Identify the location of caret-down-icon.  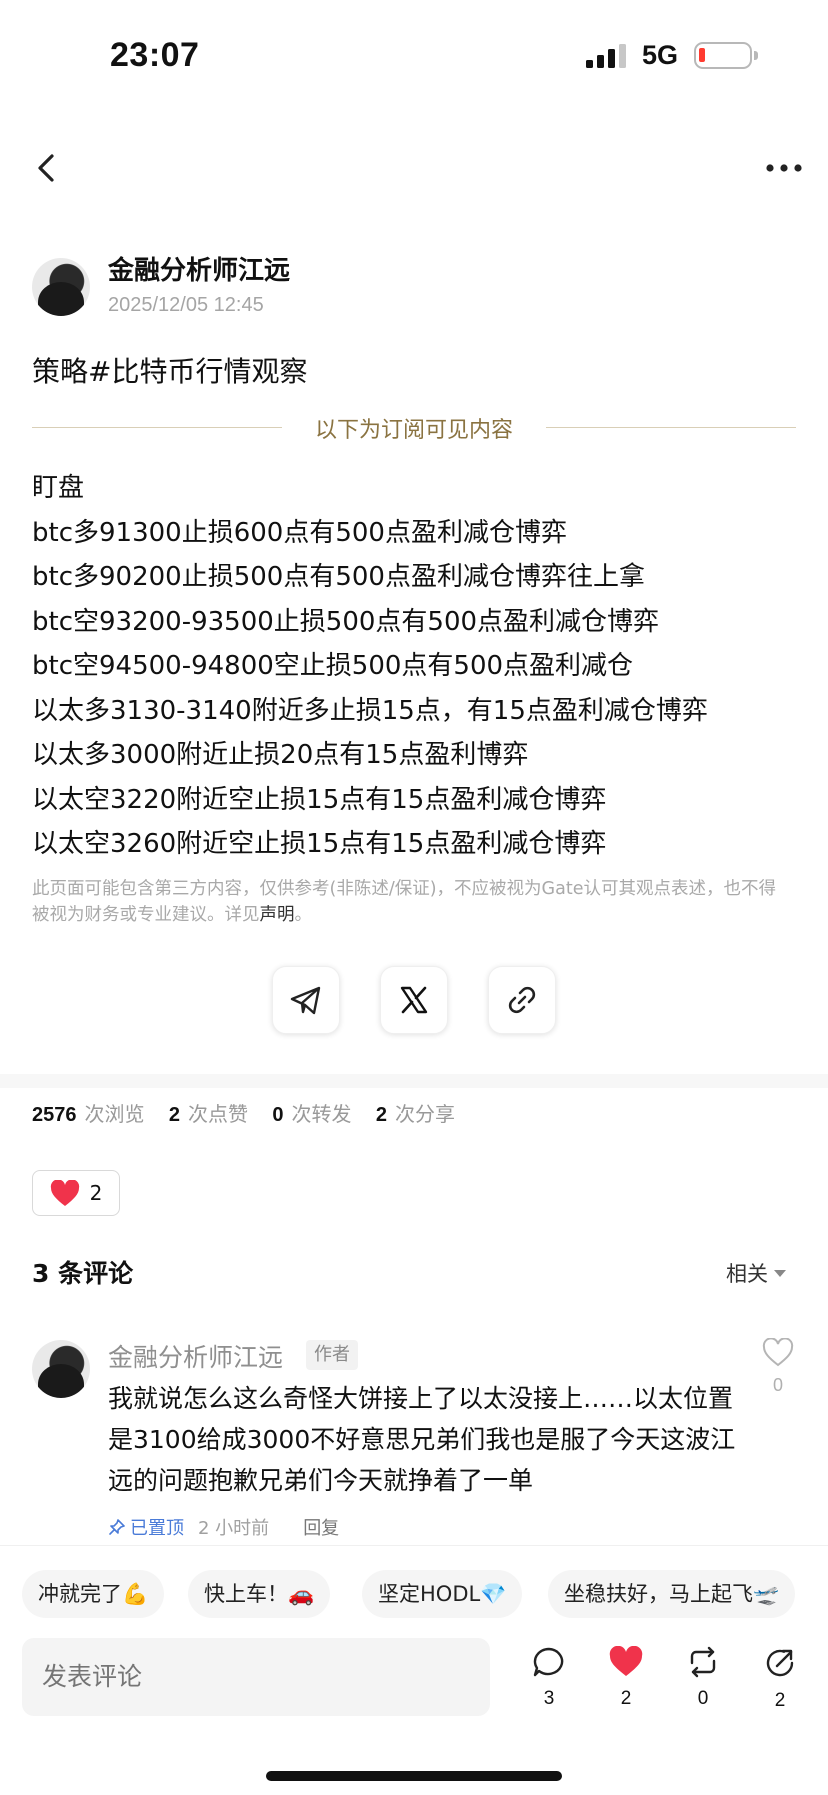
(780, 1273).